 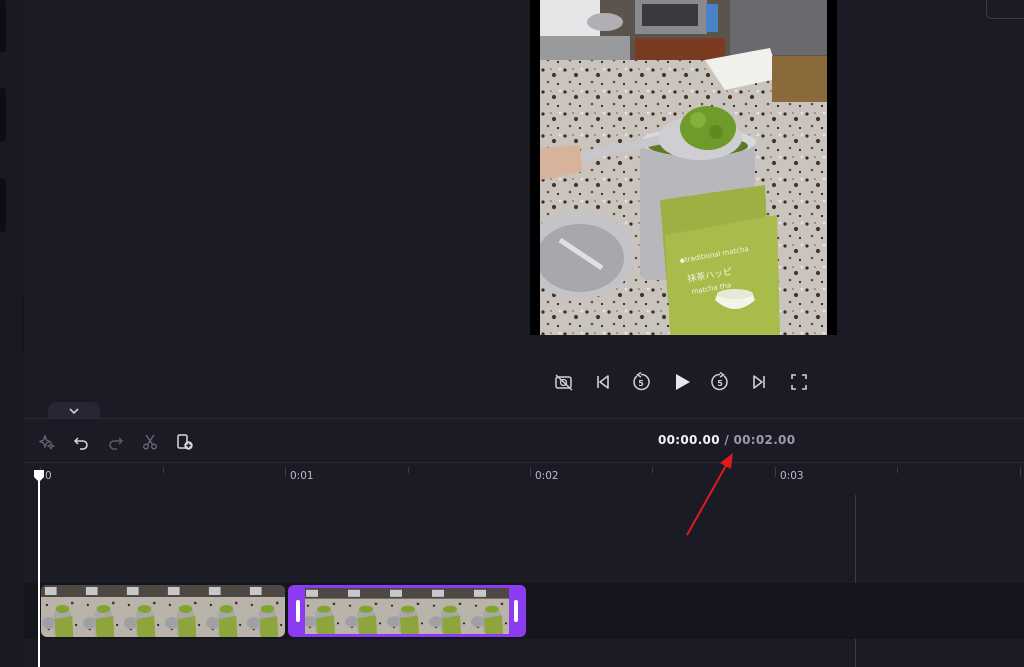 I want to click on skip-forward-button, so click(x=759, y=382).